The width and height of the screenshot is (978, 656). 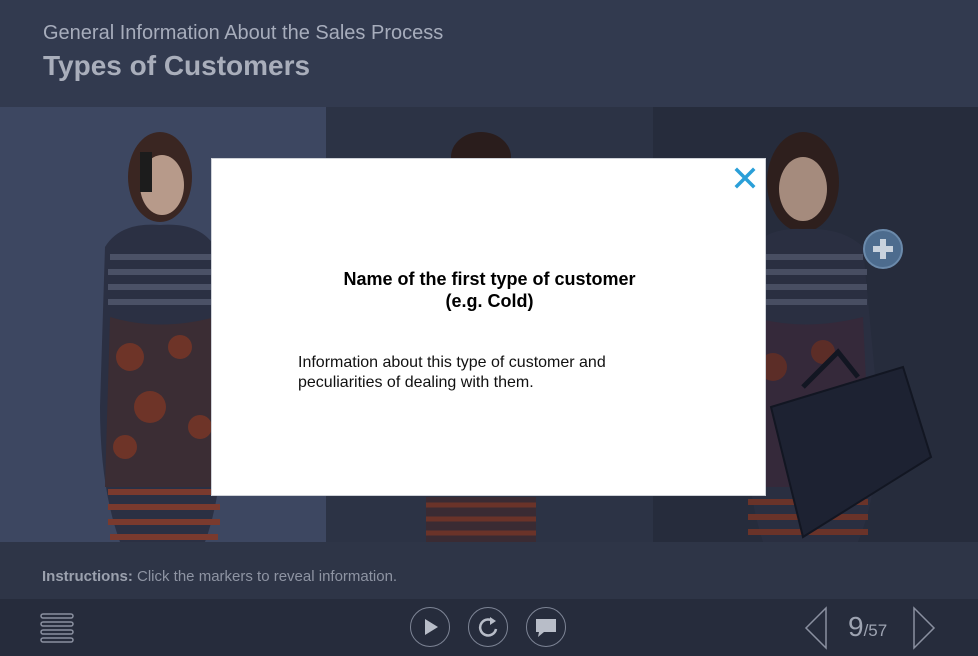 I want to click on replay-button, so click(x=488, y=627).